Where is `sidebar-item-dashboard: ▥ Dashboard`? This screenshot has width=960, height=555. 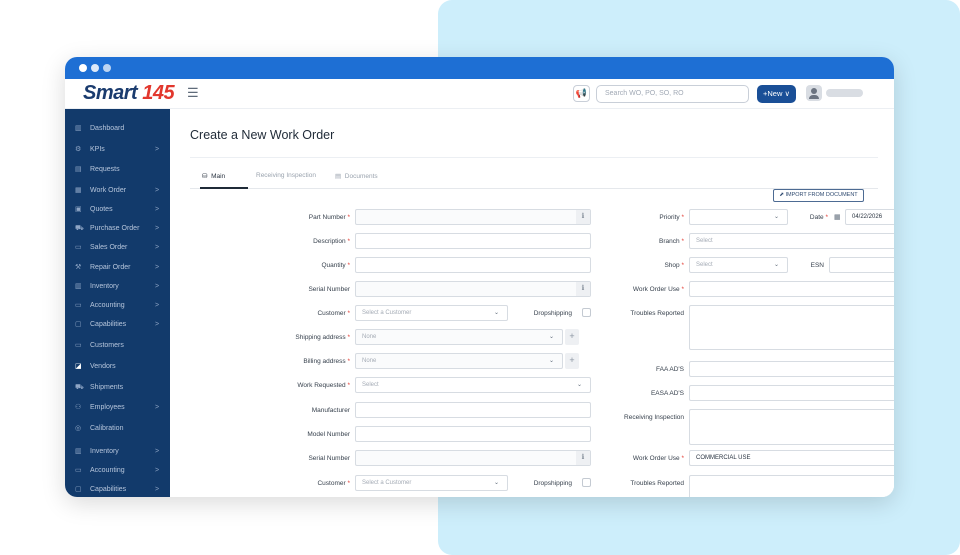 sidebar-item-dashboard: ▥ Dashboard is located at coordinates (117, 129).